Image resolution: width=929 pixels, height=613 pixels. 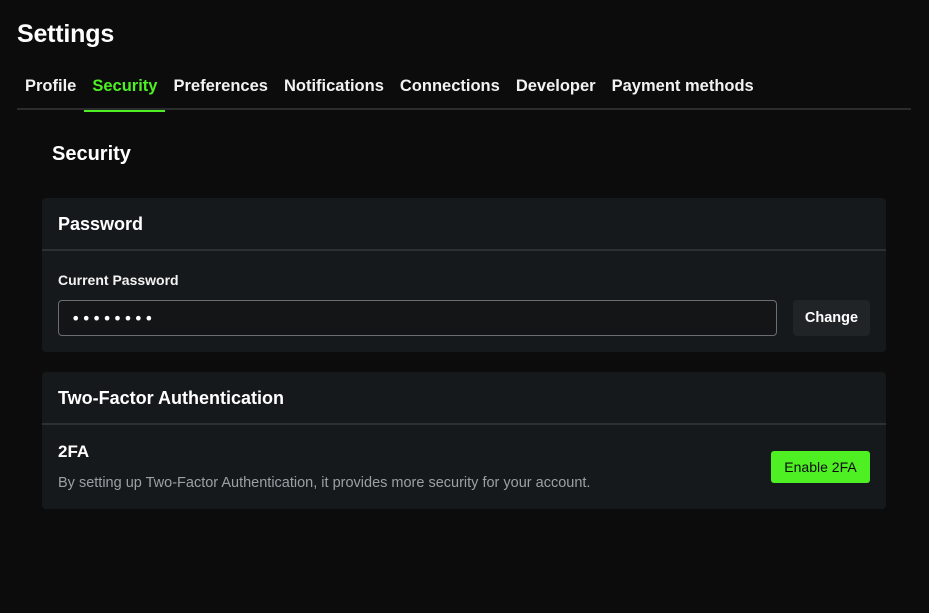 What do you see at coordinates (450, 90) in the screenshot?
I see `tab-connections: Connections` at bounding box center [450, 90].